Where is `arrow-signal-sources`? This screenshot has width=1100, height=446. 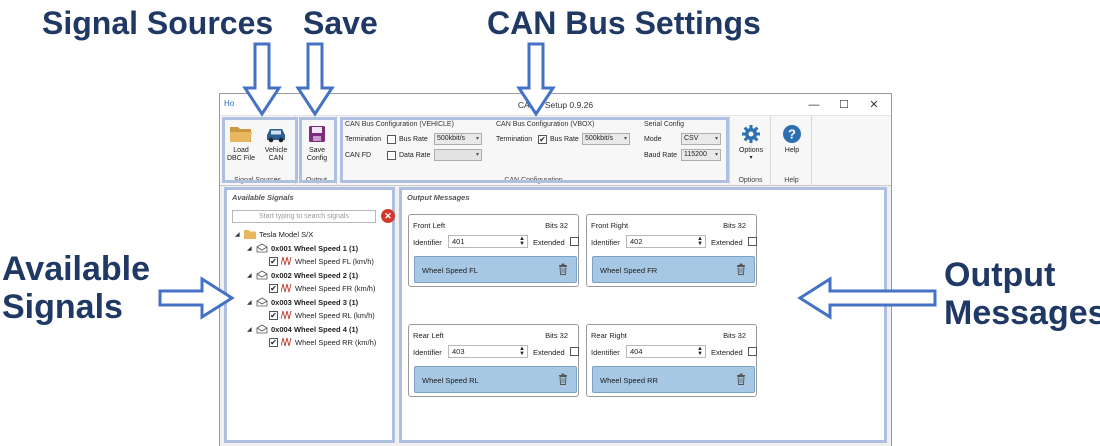
arrow-signal-sources is located at coordinates (262, 79).